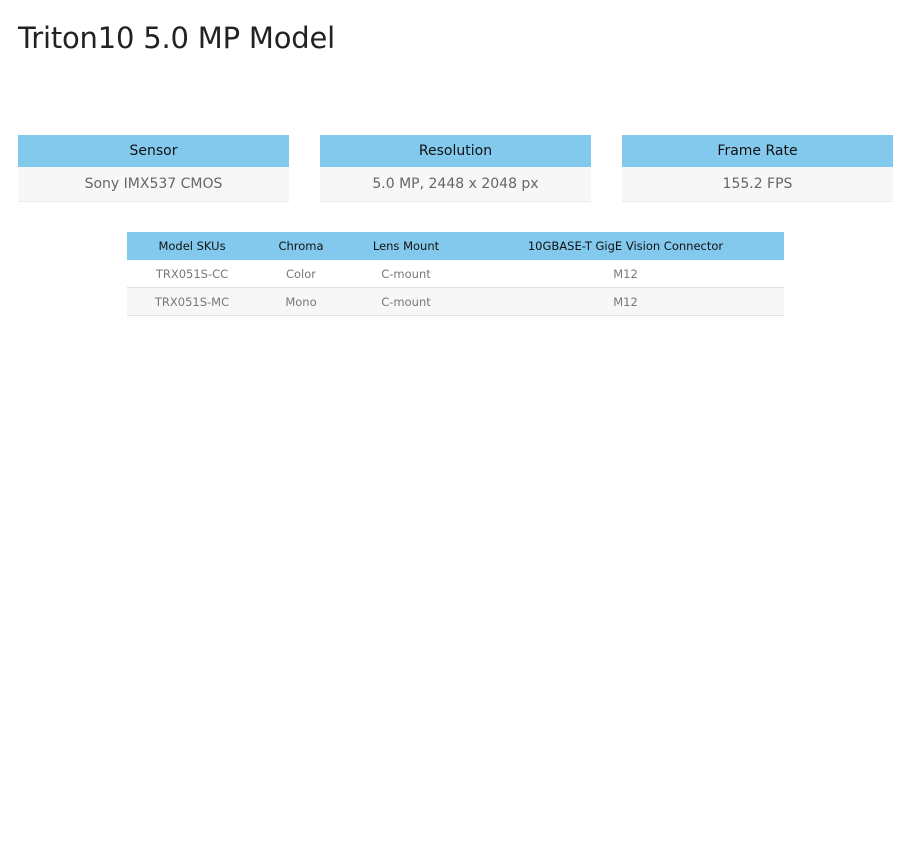  I want to click on table-cell-chroma: Color, so click(301, 274).